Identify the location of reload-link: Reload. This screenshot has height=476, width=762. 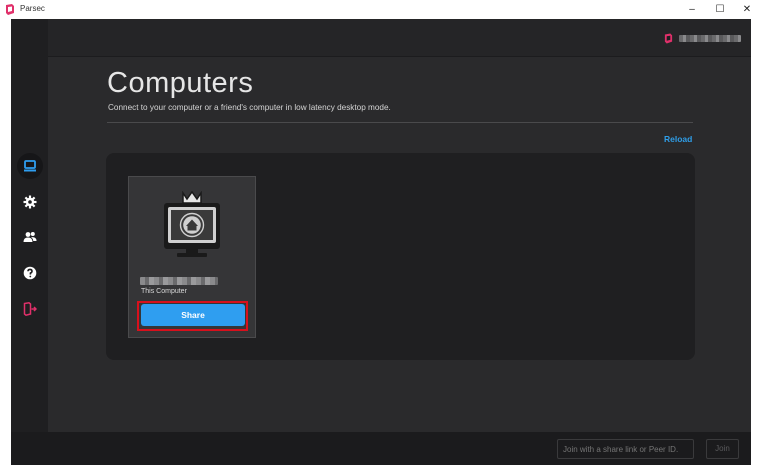
(678, 139).